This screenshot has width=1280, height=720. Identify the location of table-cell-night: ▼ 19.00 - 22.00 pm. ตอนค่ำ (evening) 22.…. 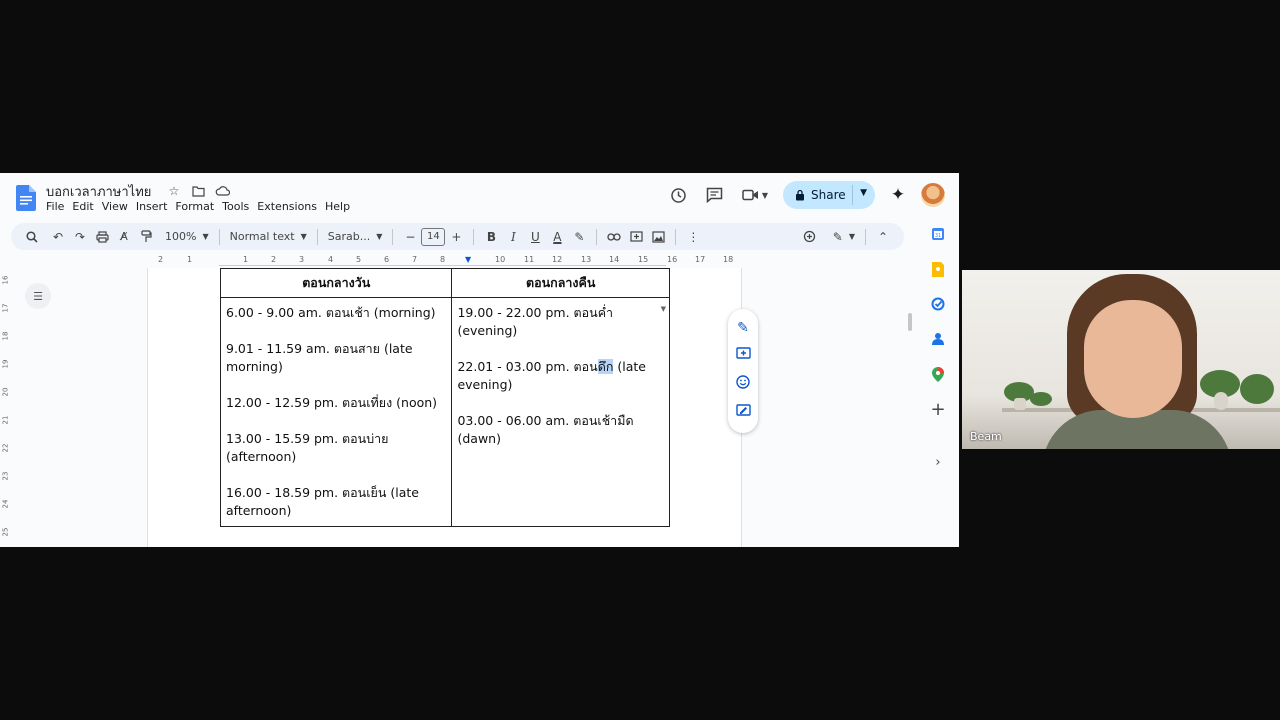
(560, 412).